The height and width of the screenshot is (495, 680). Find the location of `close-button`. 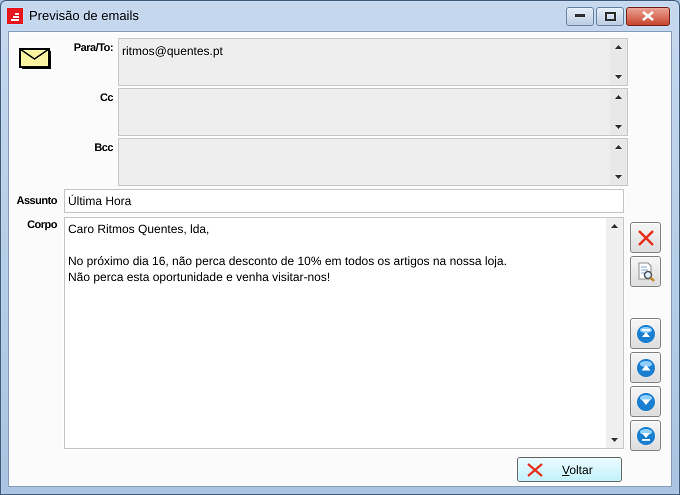

close-button is located at coordinates (648, 16).